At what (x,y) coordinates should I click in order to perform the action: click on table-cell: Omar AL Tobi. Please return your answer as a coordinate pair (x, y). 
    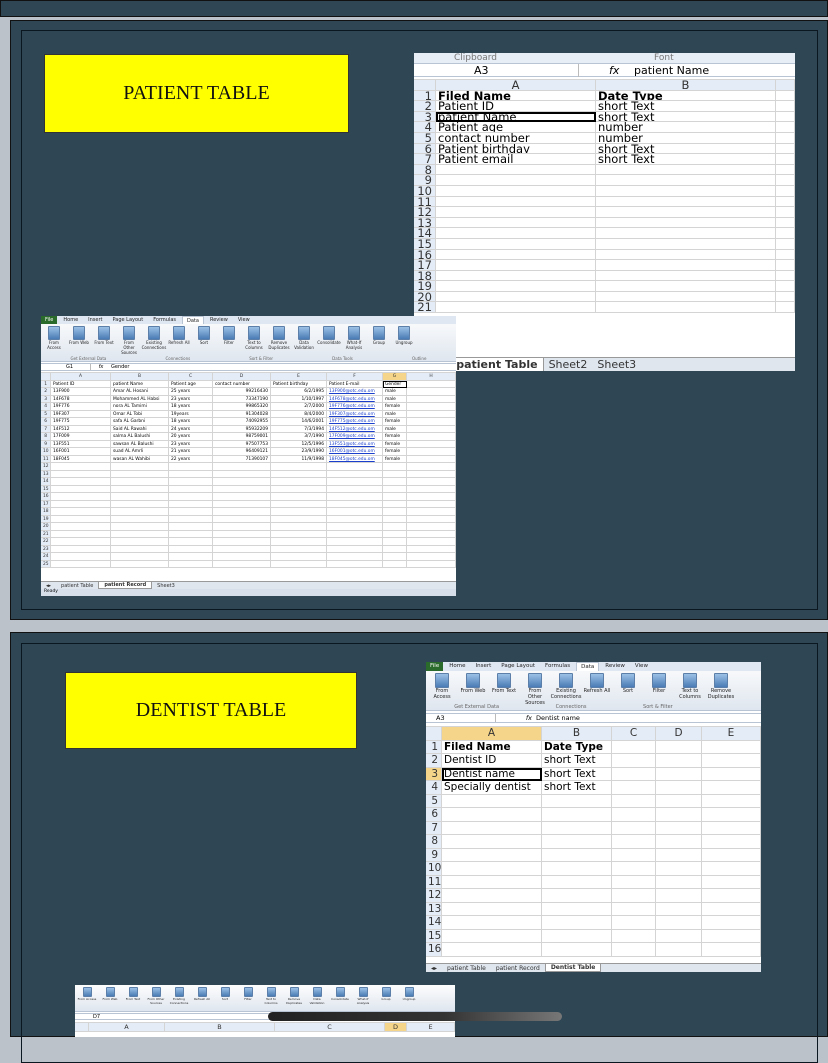
    Looking at the image, I should click on (140, 414).